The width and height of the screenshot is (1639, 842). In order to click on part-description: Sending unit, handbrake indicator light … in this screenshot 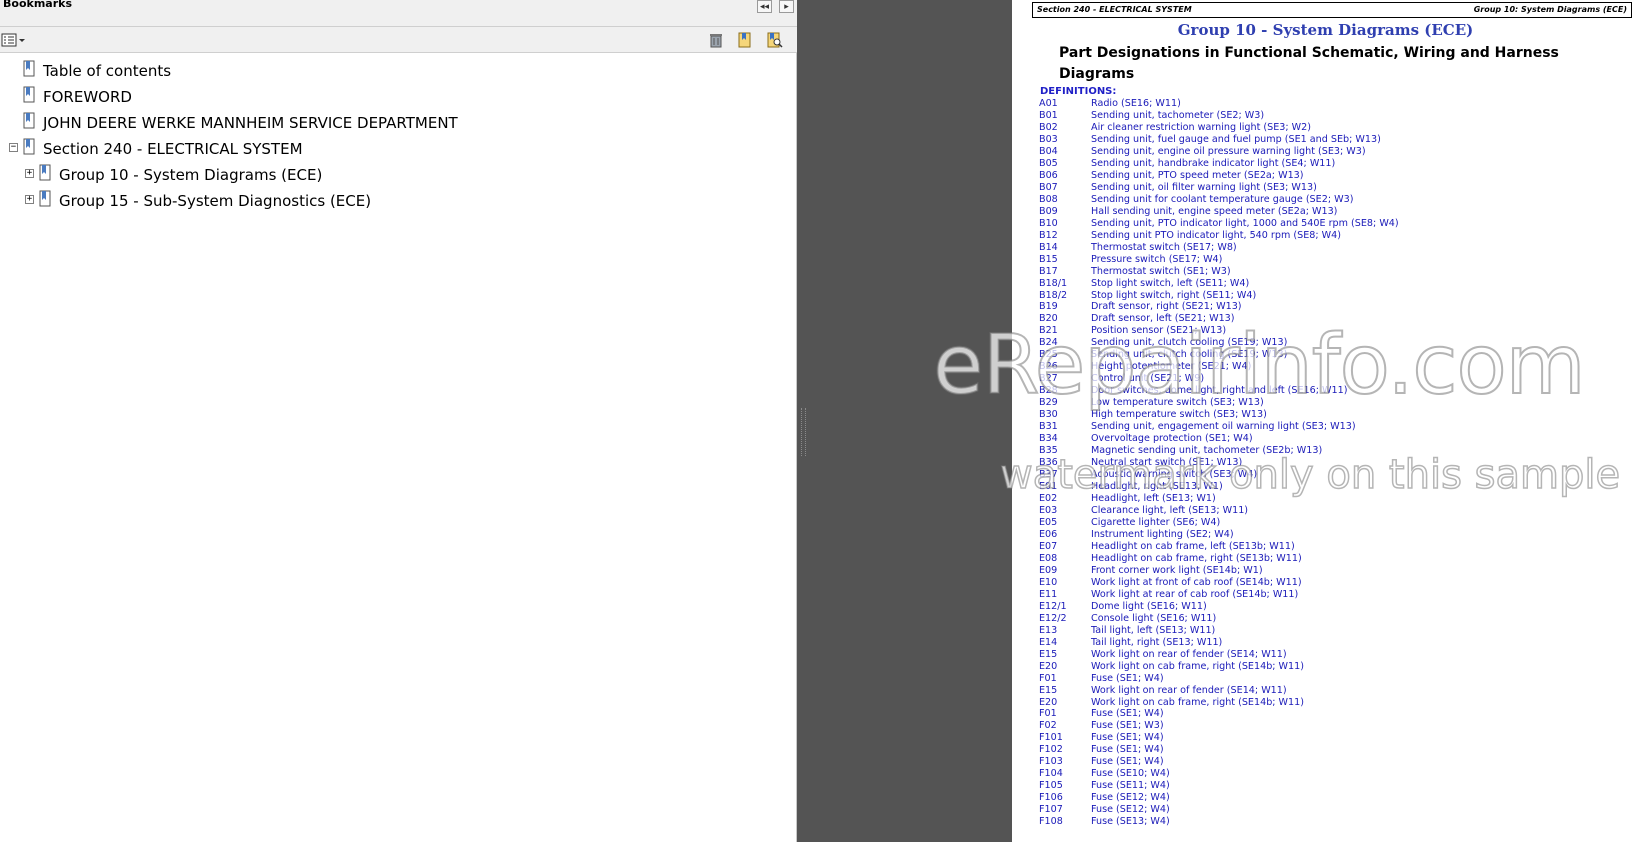, I will do `click(1213, 163)`.